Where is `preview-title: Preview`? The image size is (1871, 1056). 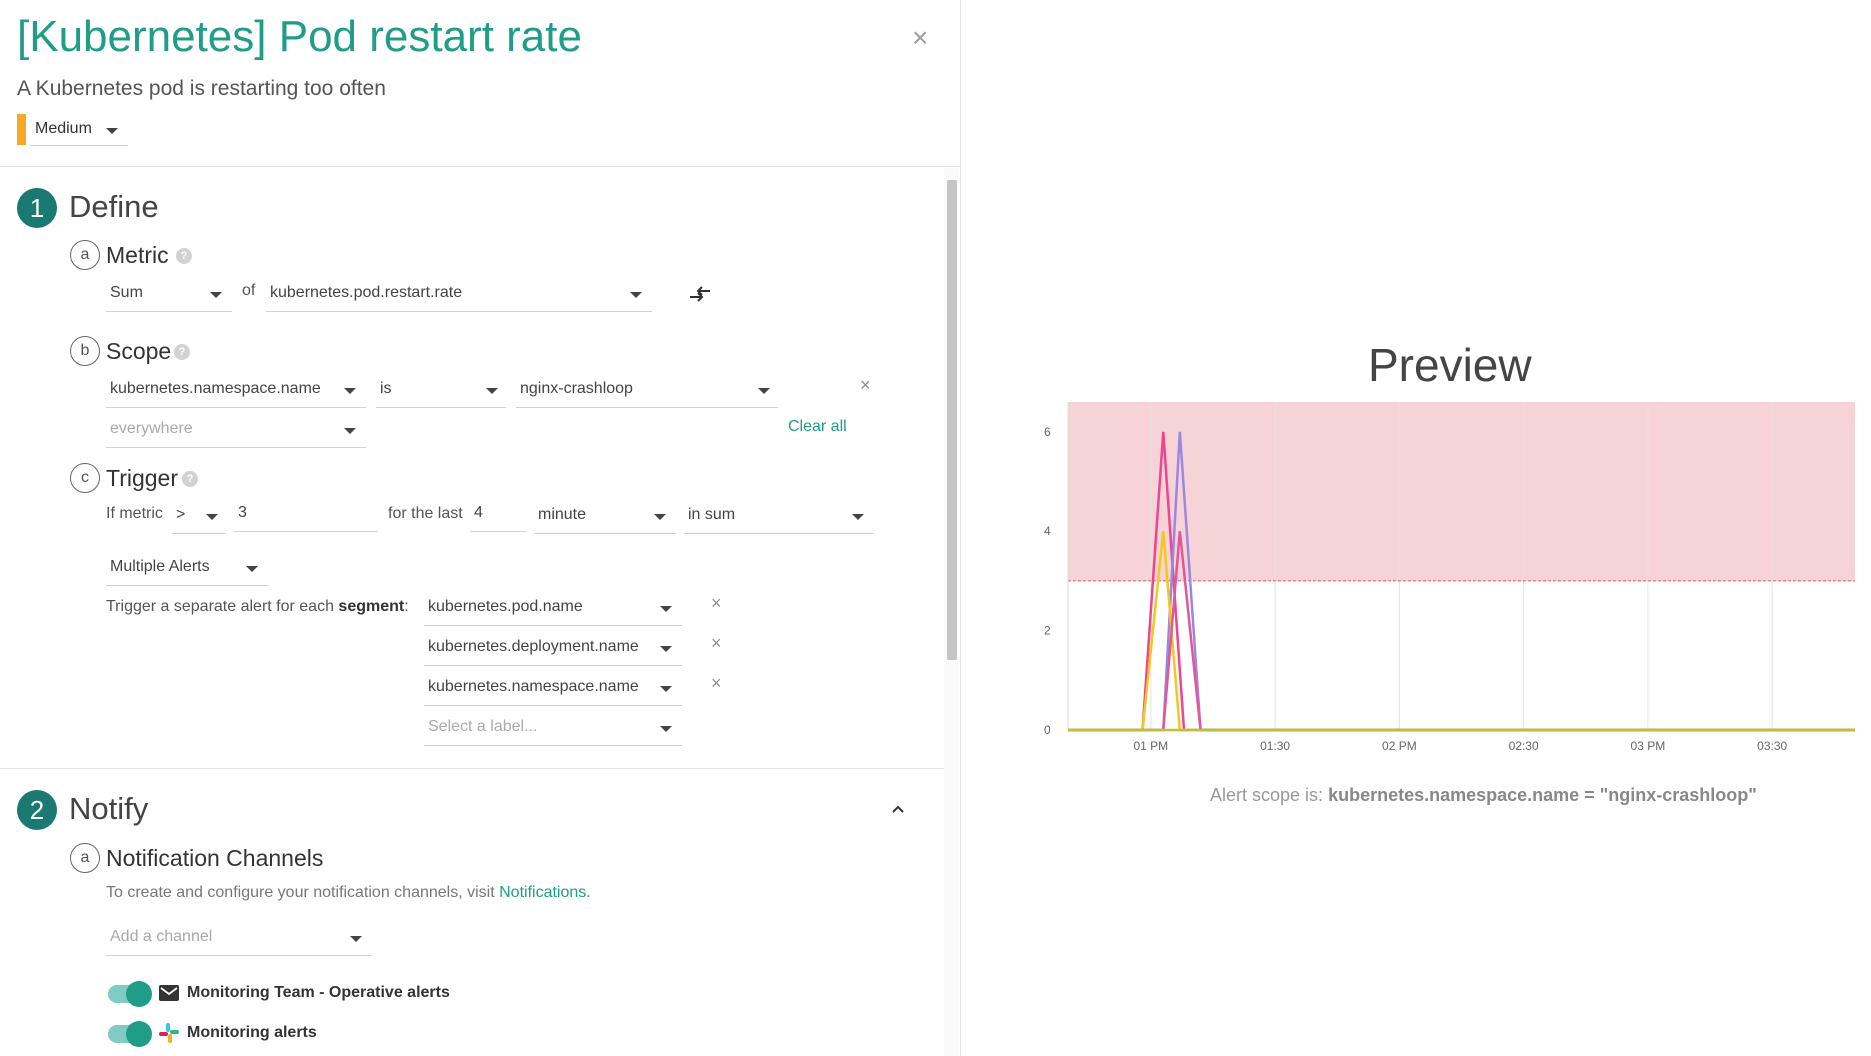
preview-title: Preview is located at coordinates (1450, 365).